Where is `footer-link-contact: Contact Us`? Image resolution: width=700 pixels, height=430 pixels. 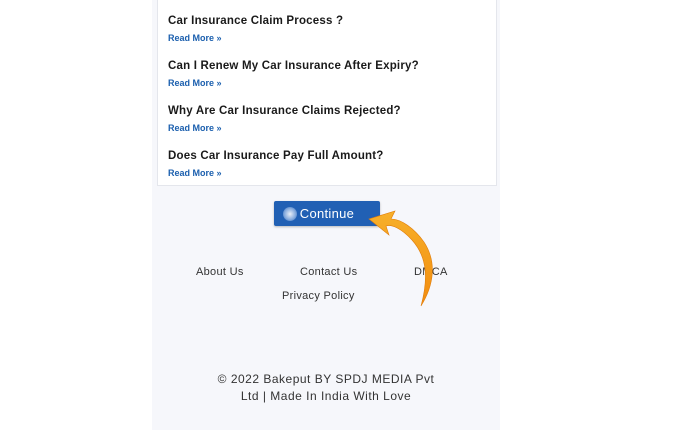 footer-link-contact: Contact Us is located at coordinates (328, 272).